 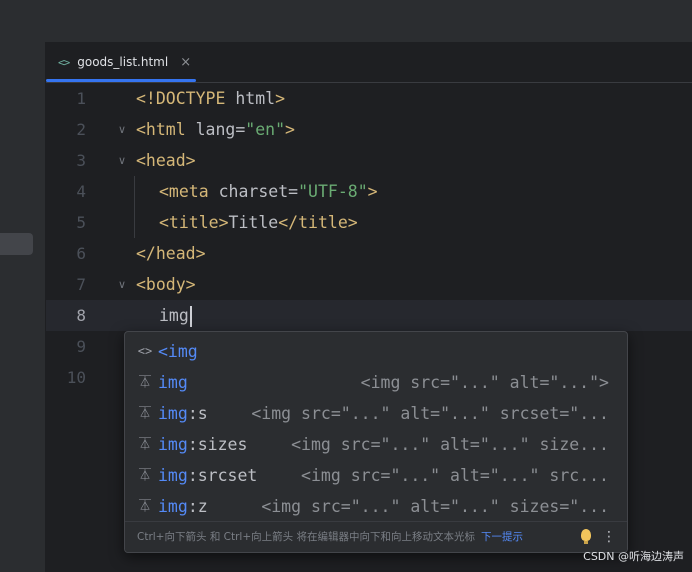 I want to click on code-line-7: 7 ∨ <body>, so click(x=369, y=284).